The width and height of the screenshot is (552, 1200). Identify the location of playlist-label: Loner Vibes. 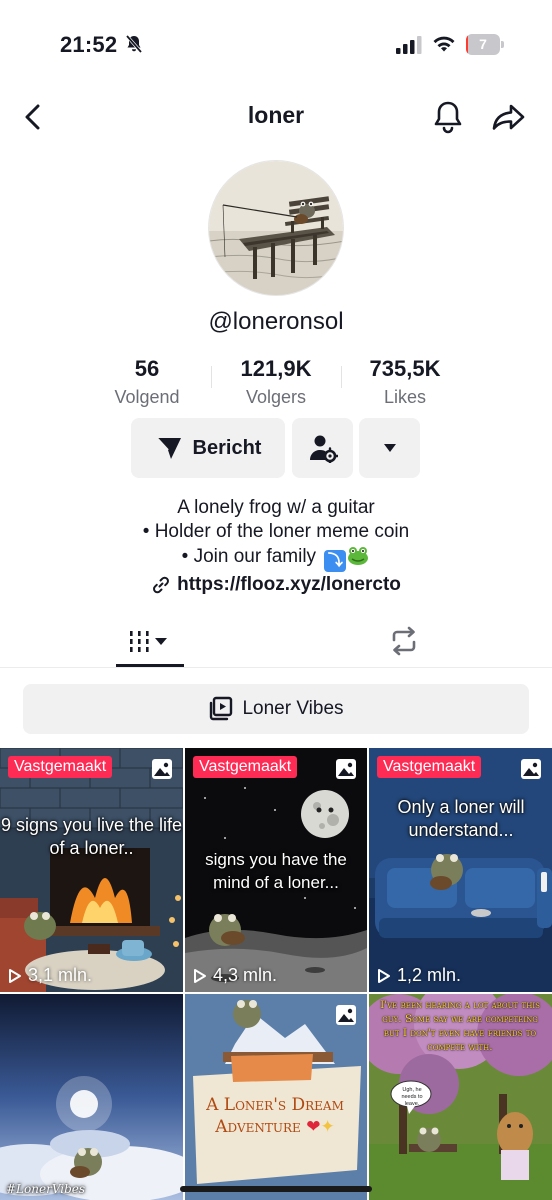
(293, 708).